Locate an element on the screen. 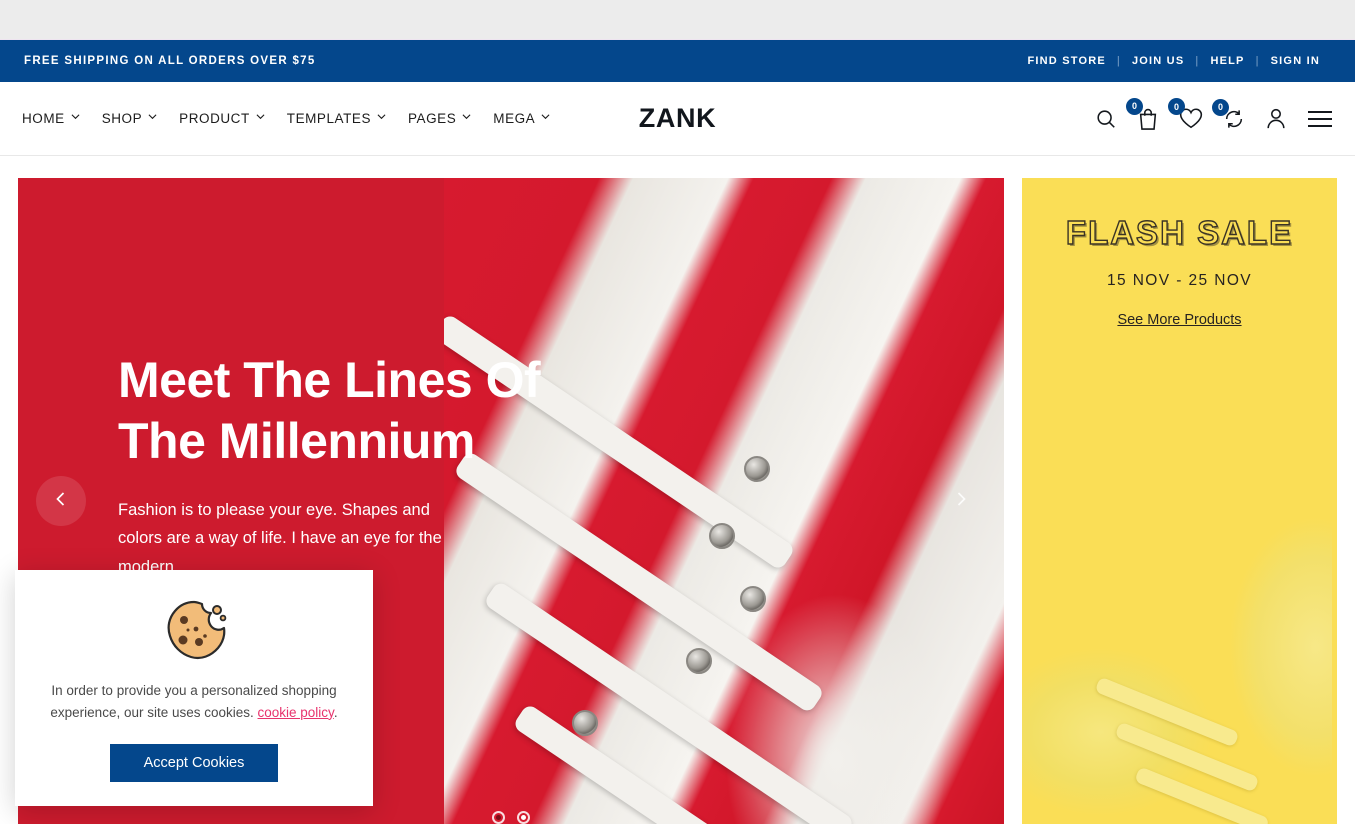 This screenshot has width=1355, height=824. wishlist-heart-icon: 0 is located at coordinates (1185, 114).